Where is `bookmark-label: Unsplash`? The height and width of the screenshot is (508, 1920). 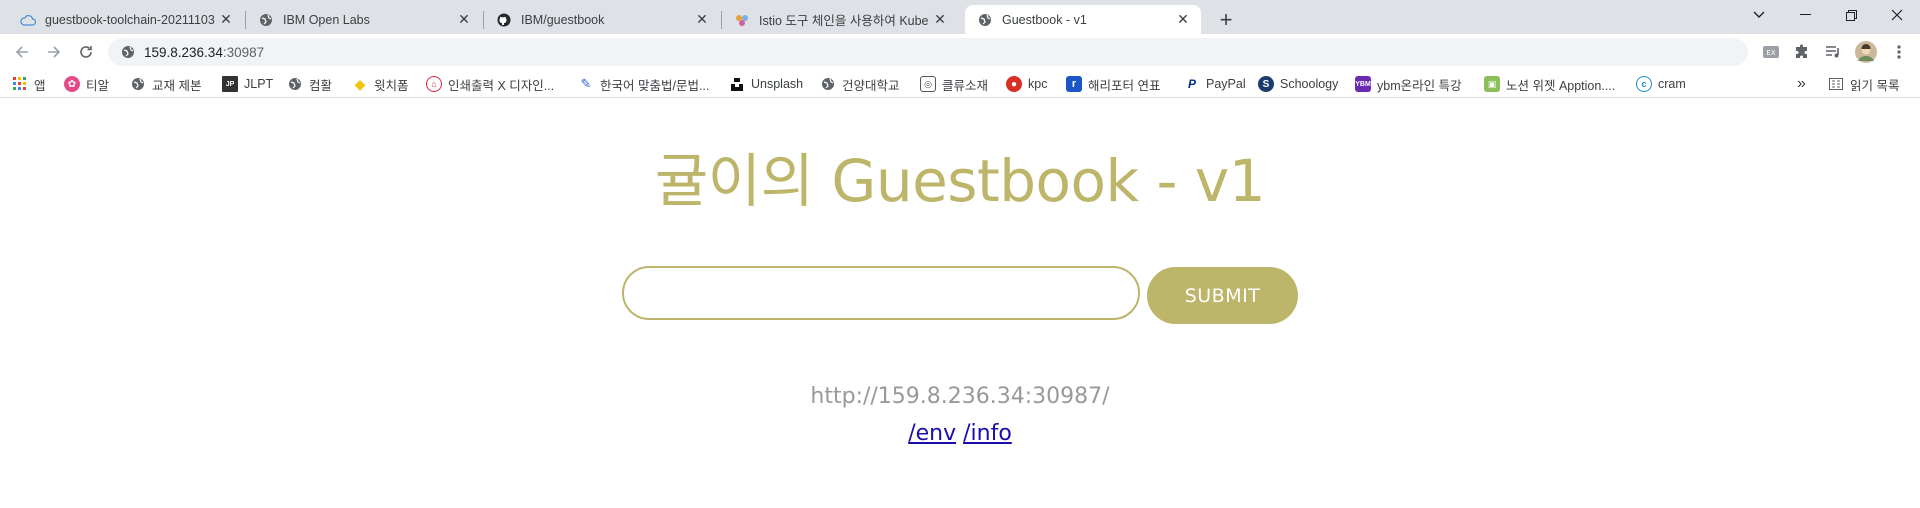 bookmark-label: Unsplash is located at coordinates (777, 84).